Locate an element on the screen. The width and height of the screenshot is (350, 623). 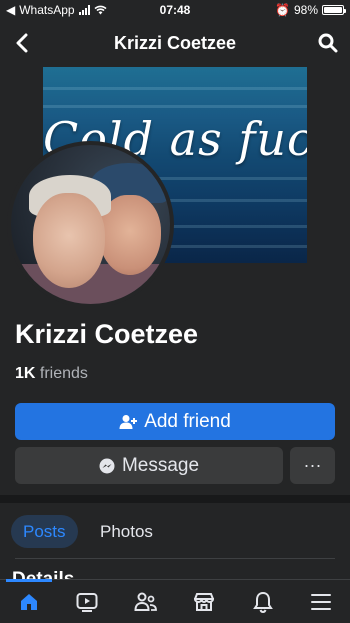
nav-home is located at coordinates (29, 601).